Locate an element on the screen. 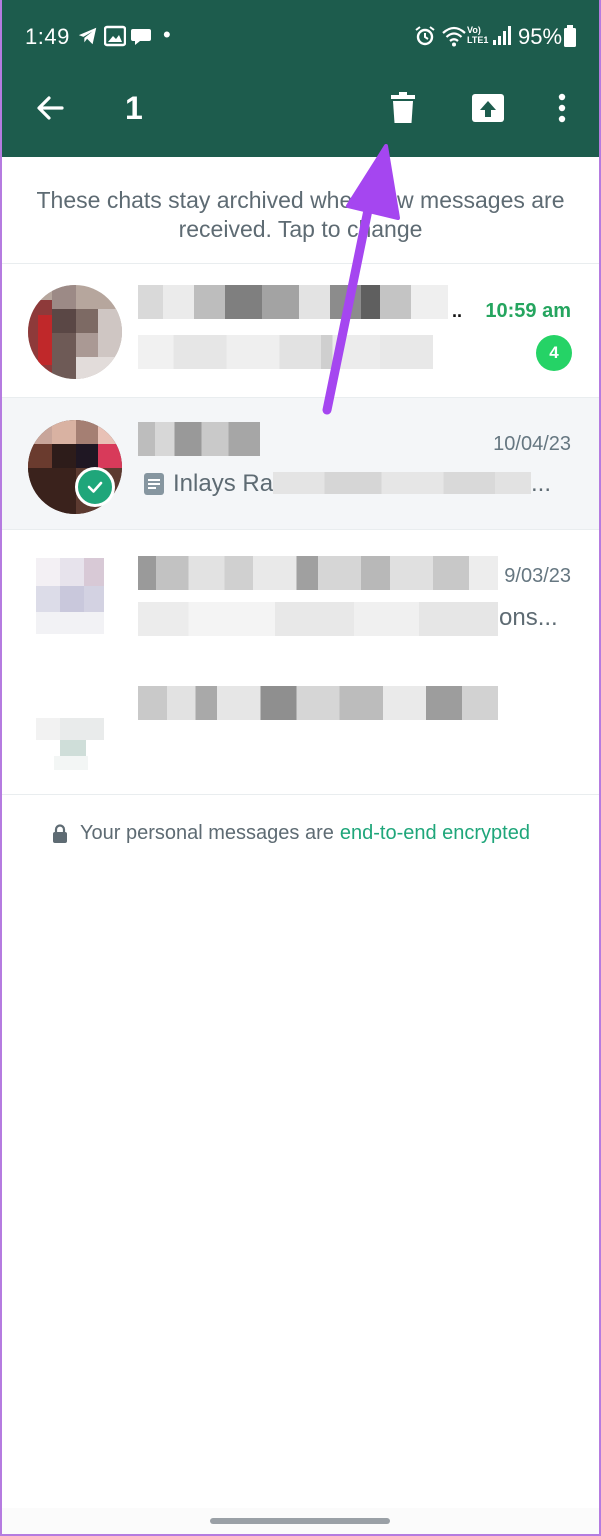  status-time: 1:49 is located at coordinates (47, 36).